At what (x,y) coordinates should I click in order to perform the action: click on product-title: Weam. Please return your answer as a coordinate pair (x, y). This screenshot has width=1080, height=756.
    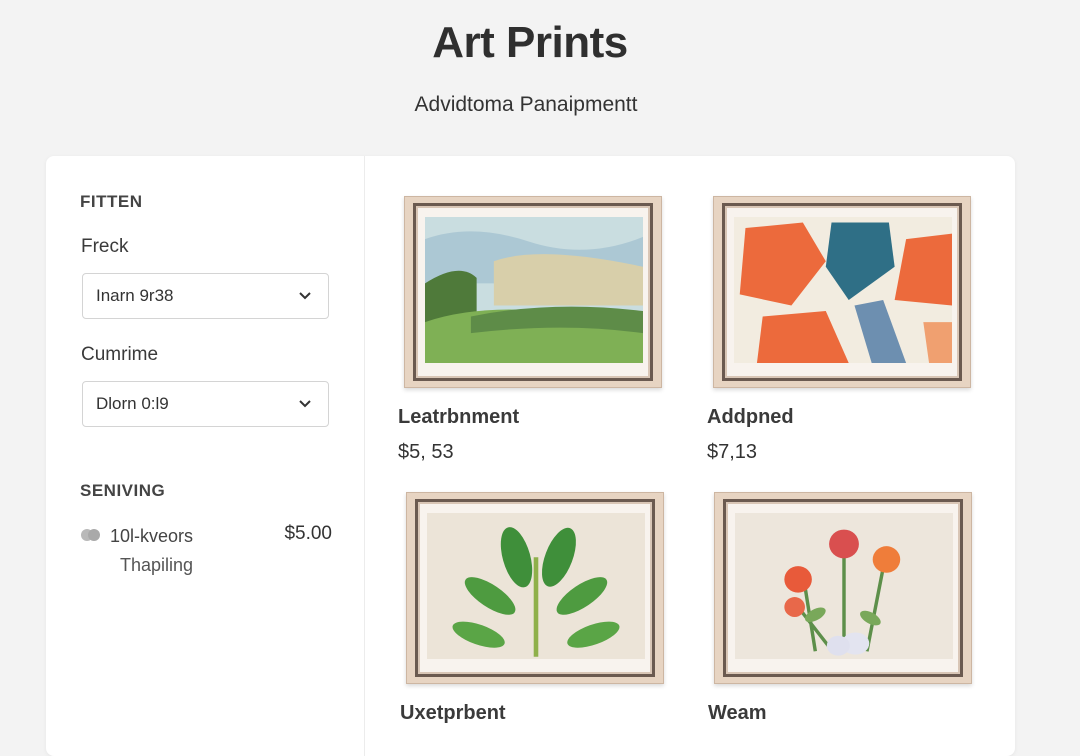
    Looking at the image, I should click on (737, 713).